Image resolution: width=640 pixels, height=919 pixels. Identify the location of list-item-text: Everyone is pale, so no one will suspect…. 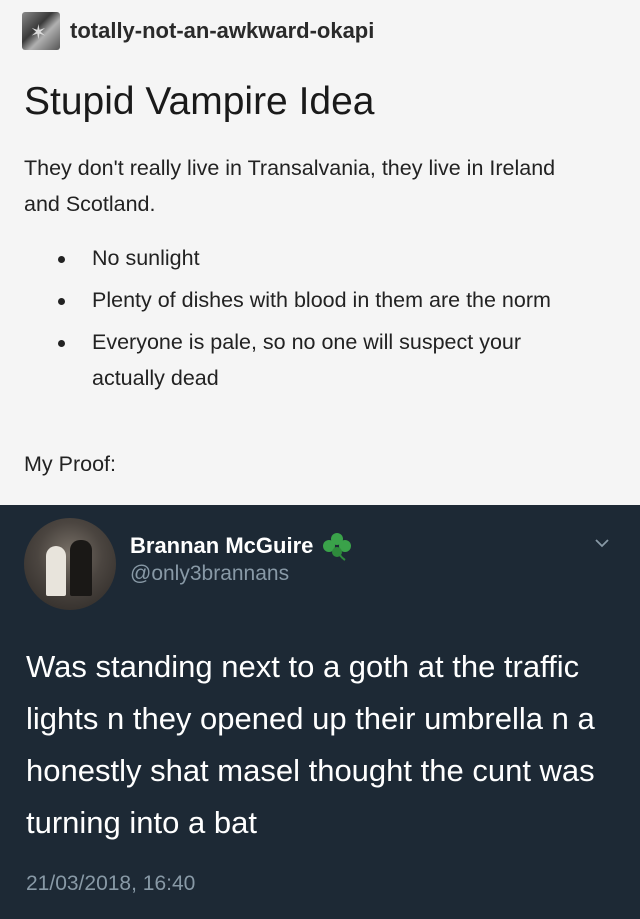
(307, 360).